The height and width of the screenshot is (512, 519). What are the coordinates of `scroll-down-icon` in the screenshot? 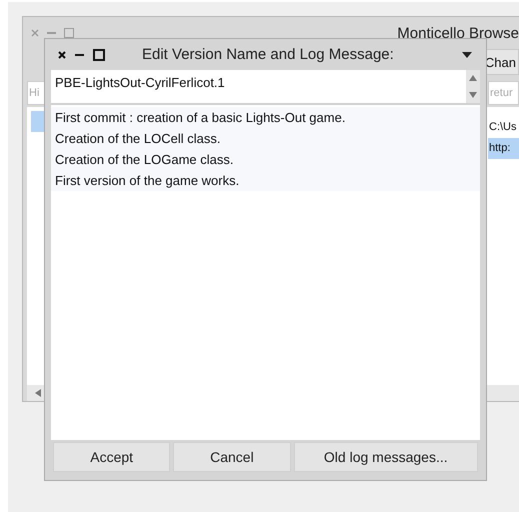 It's located at (473, 95).